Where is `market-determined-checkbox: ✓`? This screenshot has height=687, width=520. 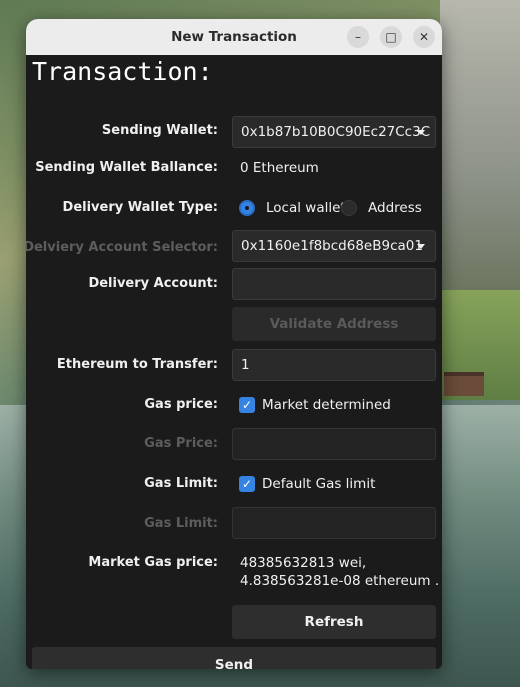
market-determined-checkbox: ✓ is located at coordinates (247, 405).